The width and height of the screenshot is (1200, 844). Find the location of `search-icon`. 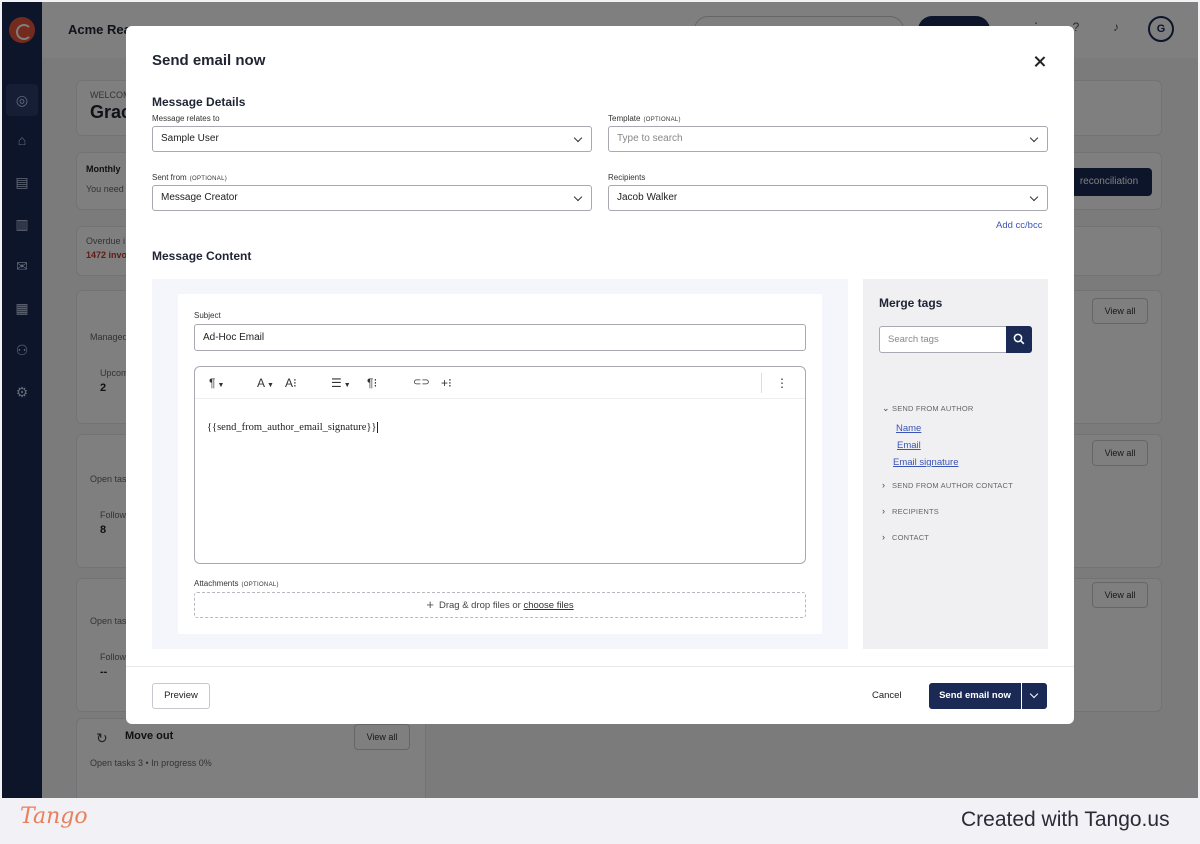

search-icon is located at coordinates (1019, 339).